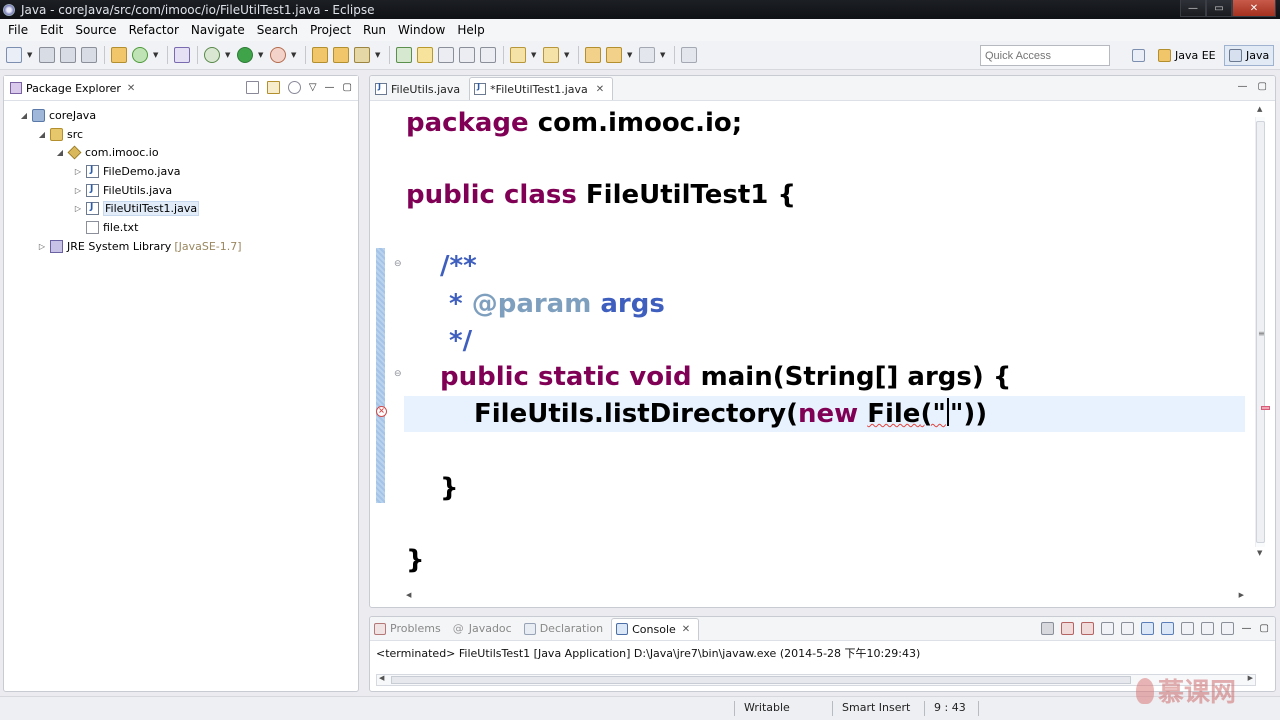  What do you see at coordinates (647, 55) in the screenshot?
I see `forward-icon` at bounding box center [647, 55].